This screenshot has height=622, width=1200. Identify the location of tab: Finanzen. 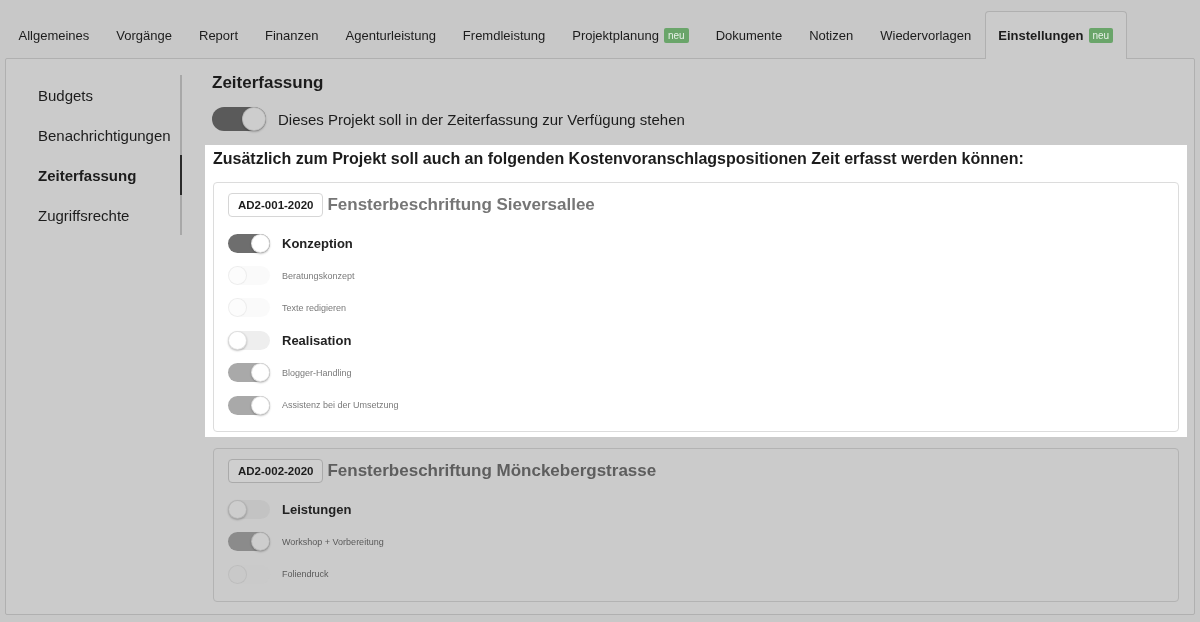
(291, 35).